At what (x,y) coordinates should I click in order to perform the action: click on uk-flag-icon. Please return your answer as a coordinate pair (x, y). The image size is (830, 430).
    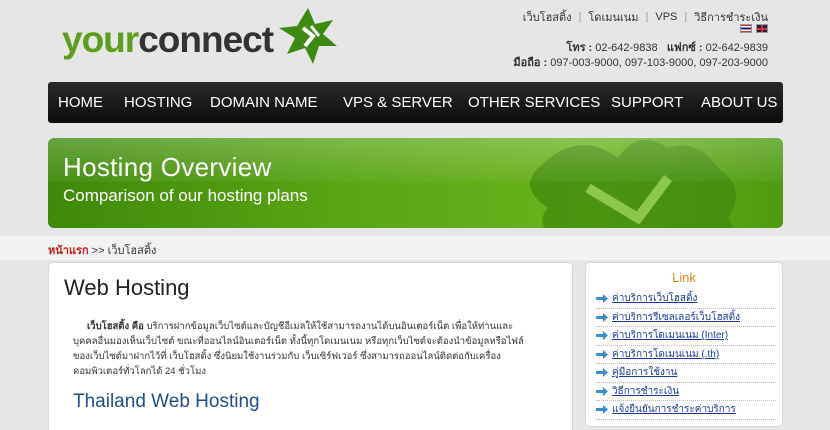
    Looking at the image, I should click on (762, 28).